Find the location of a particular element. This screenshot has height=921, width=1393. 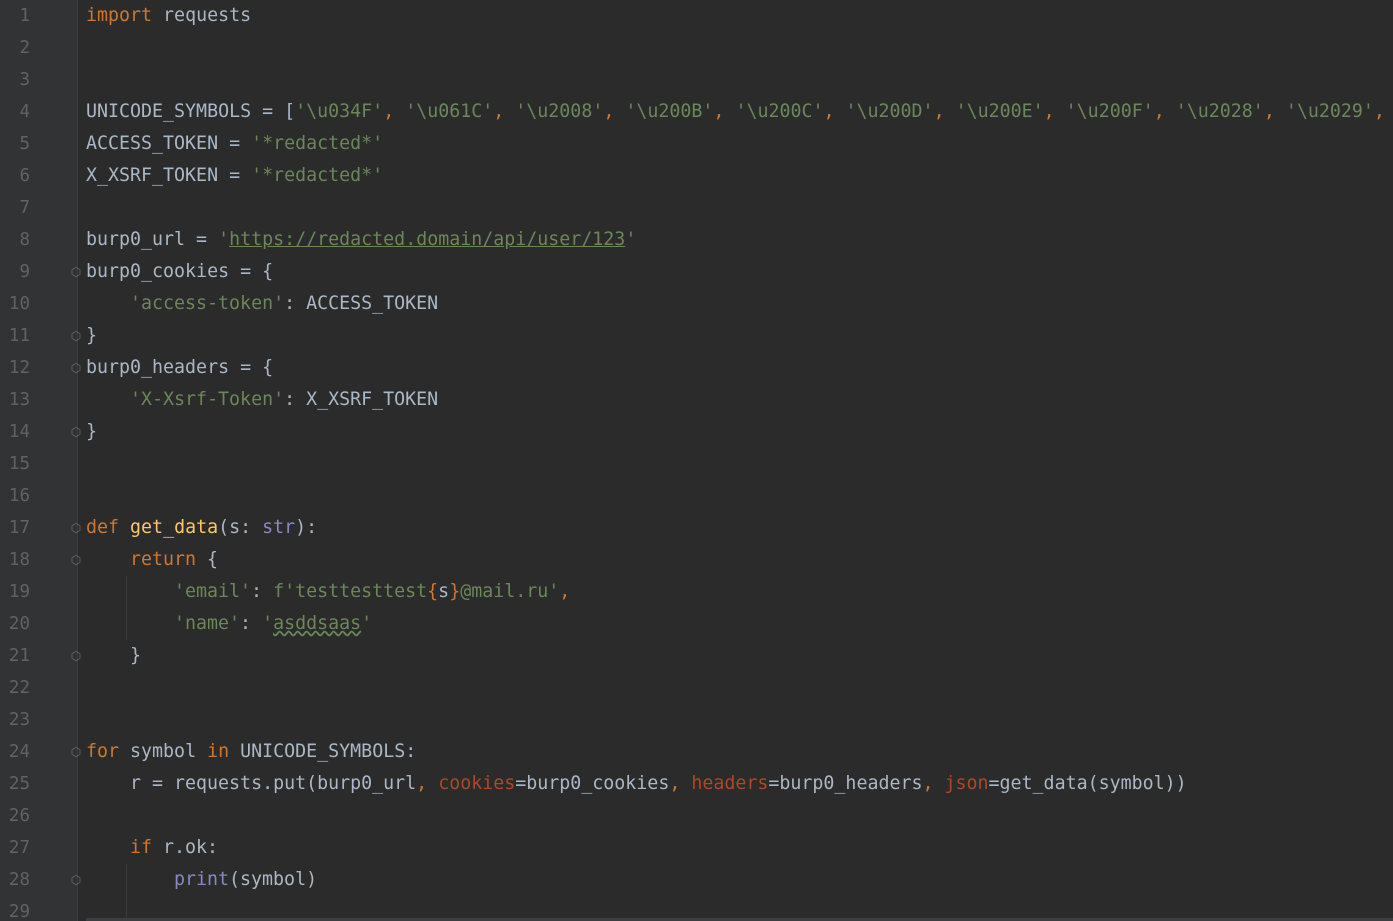

string-literal: '\u200E' is located at coordinates (999, 111).